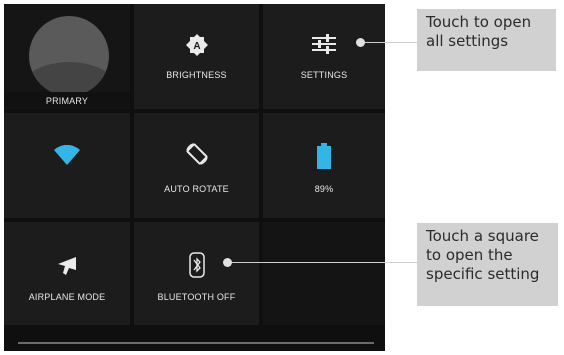  What do you see at coordinates (389, 42) in the screenshot?
I see `settings-callout-leader` at bounding box center [389, 42].